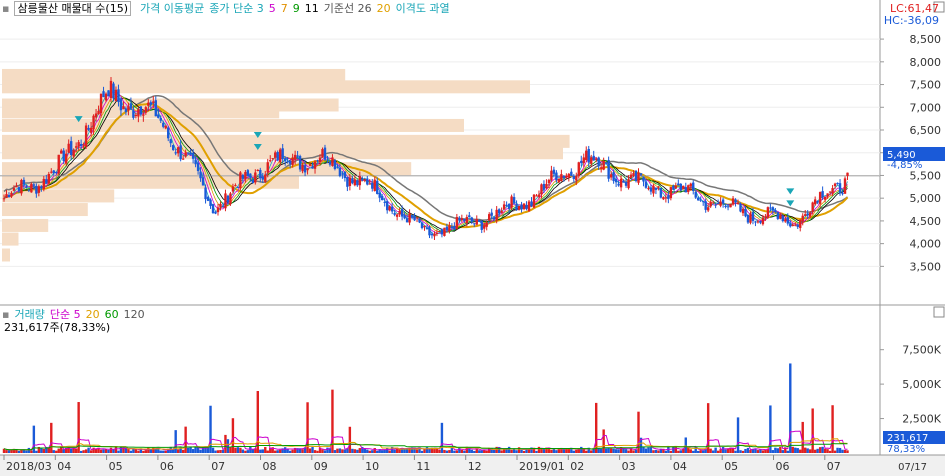  What do you see at coordinates (384, 8) in the screenshot?
I see `price-legend-item: 20` at bounding box center [384, 8].